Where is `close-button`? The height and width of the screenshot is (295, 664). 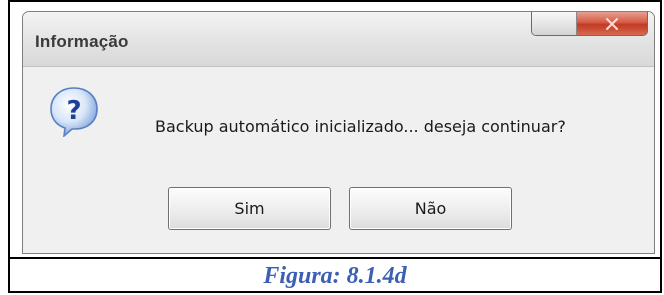
close-button is located at coordinates (612, 23).